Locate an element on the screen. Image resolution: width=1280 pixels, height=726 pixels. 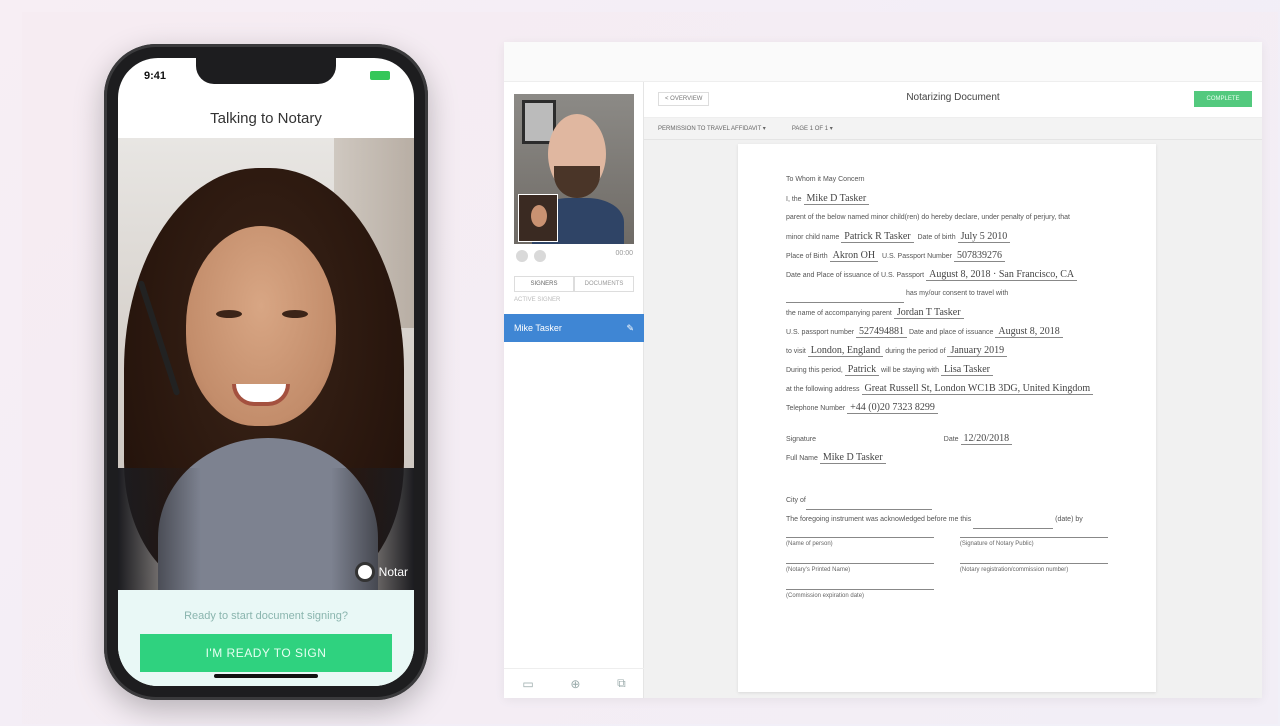
battery-icon is located at coordinates (380, 75).